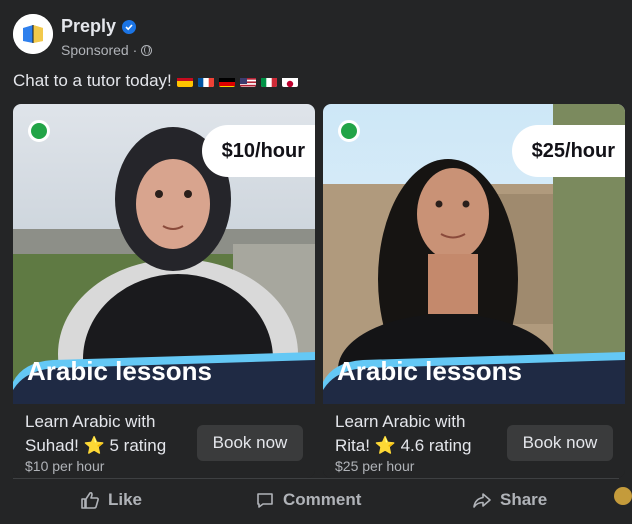 The width and height of the screenshot is (632, 524). I want to click on germany-flag-icon, so click(226, 81).